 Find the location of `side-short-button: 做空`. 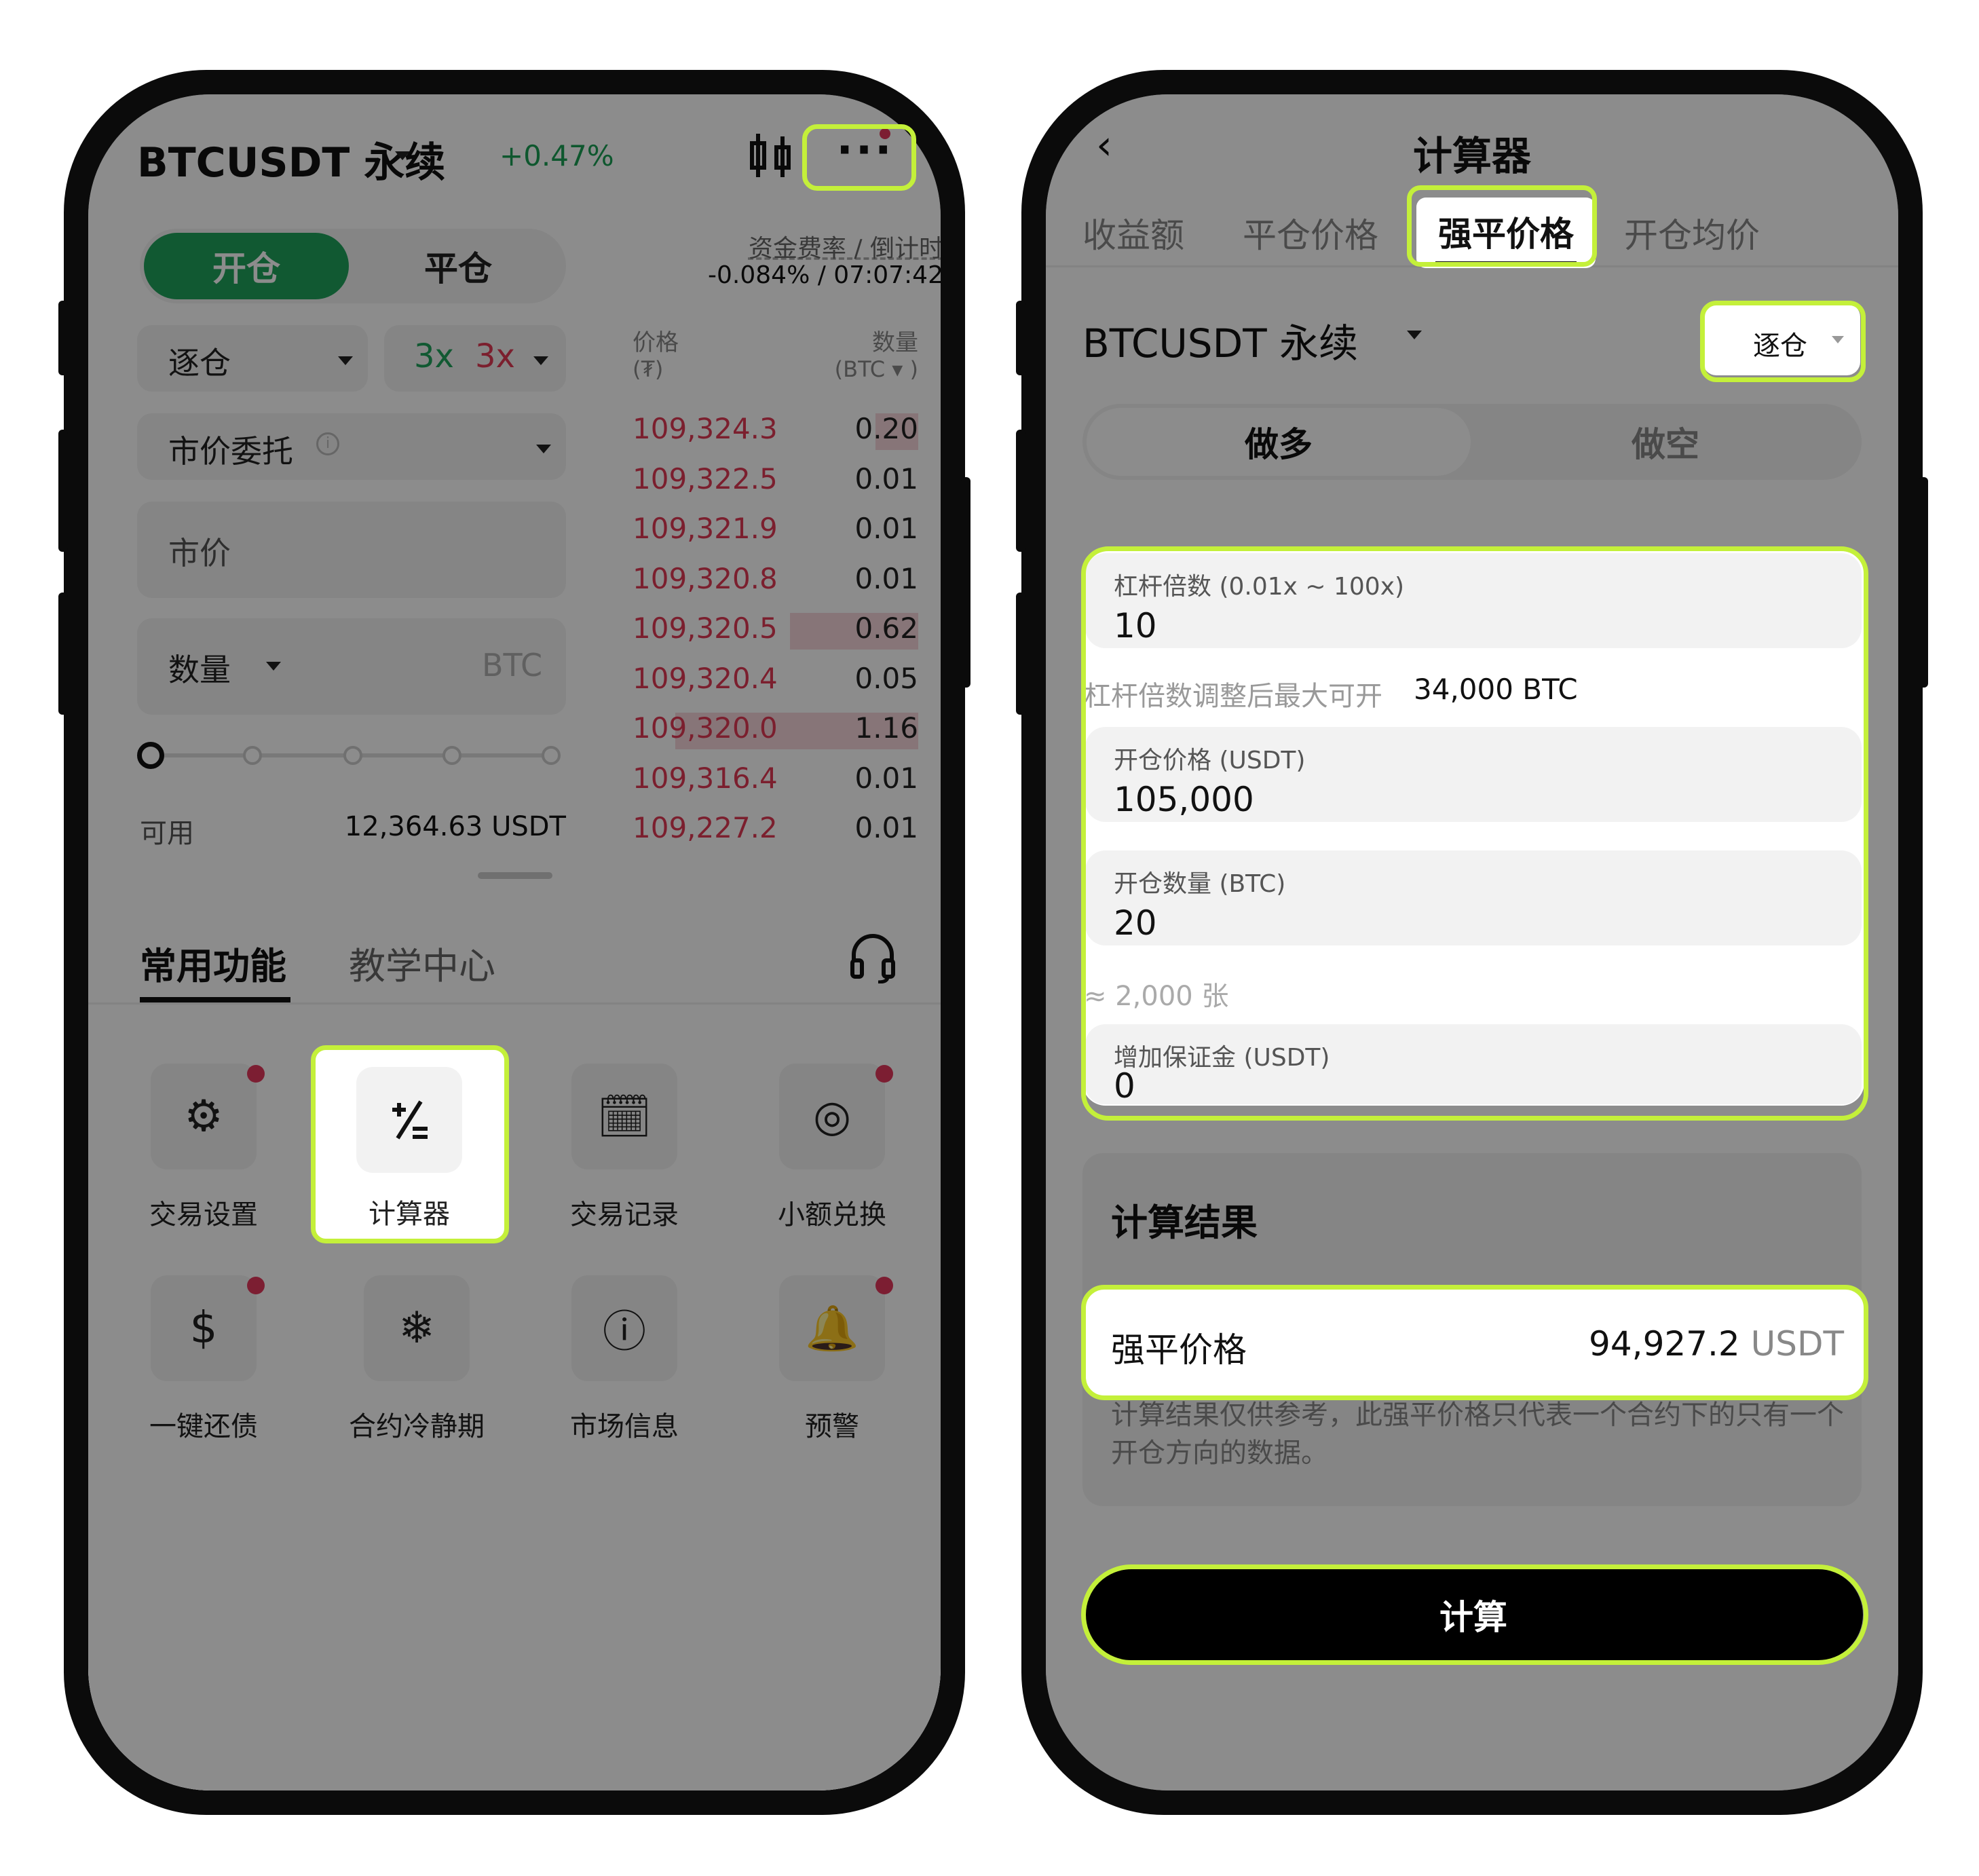

side-short-button: 做空 is located at coordinates (1666, 442).